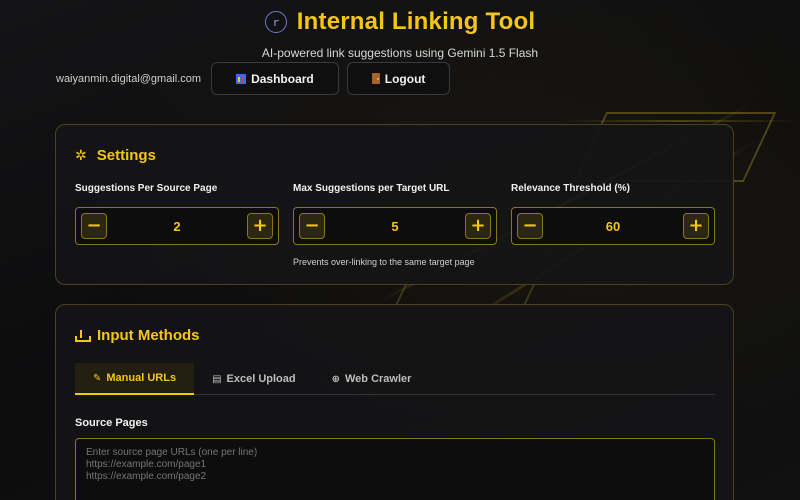 The height and width of the screenshot is (500, 800). What do you see at coordinates (141, 378) in the screenshot?
I see `tab-label: Manual URLs` at bounding box center [141, 378].